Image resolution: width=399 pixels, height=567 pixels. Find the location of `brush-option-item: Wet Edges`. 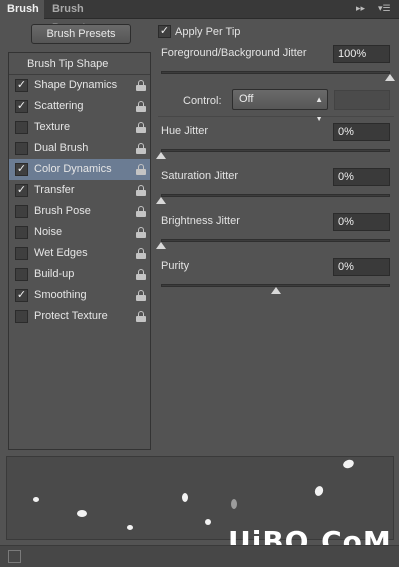

brush-option-item: Wet Edges is located at coordinates (79, 253).